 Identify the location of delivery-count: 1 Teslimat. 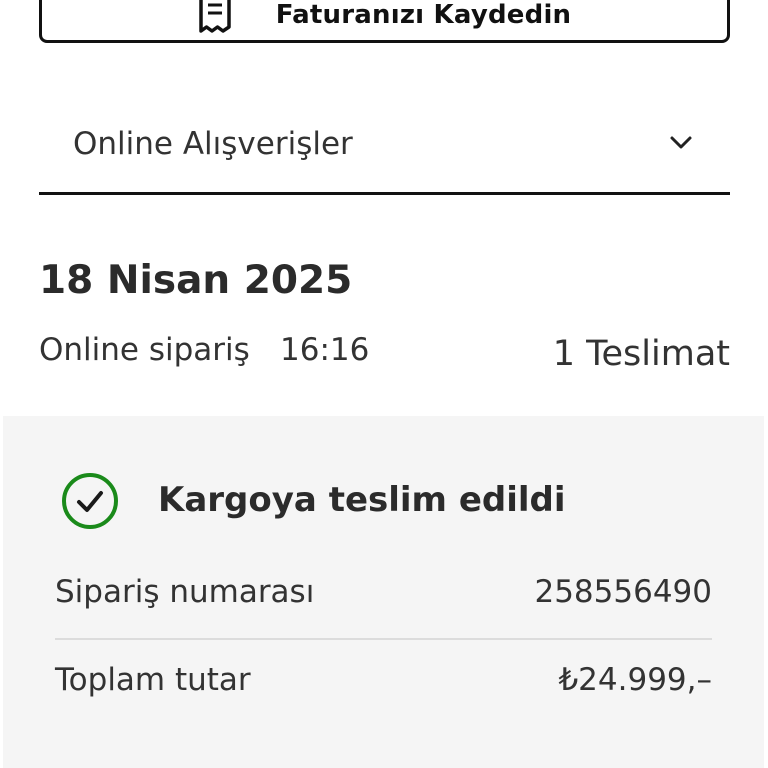
(641, 354).